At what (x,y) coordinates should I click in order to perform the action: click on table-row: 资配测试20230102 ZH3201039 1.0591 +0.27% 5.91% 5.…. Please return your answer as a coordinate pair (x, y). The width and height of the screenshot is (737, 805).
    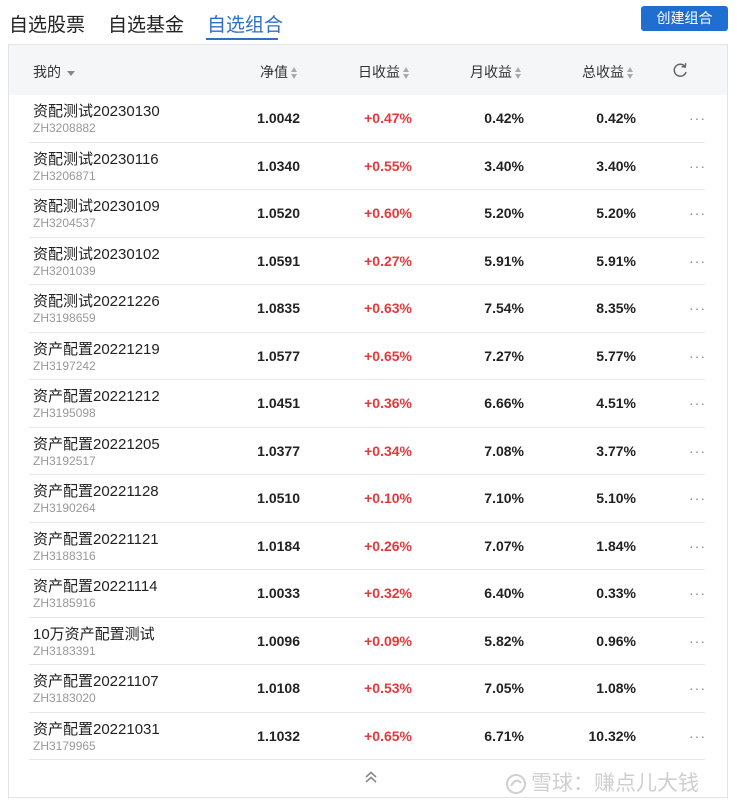
    Looking at the image, I should click on (368, 261).